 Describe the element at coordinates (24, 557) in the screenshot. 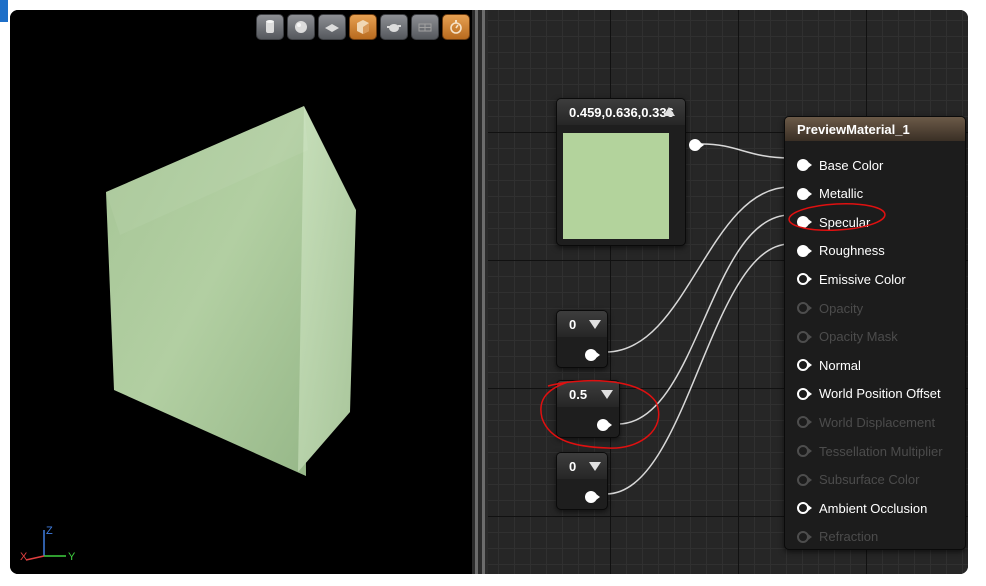

I see `axis-x-label: X` at that location.